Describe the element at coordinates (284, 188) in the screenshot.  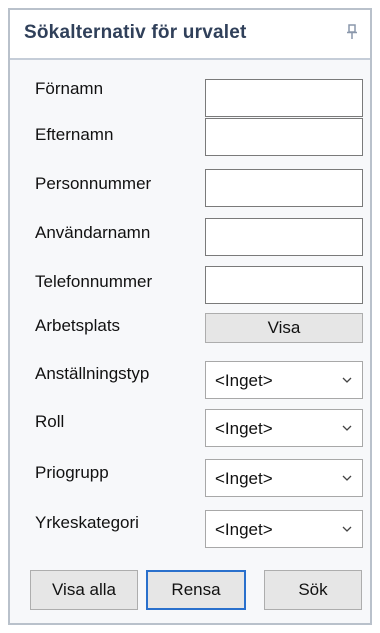
I see `personal-number-input` at that location.